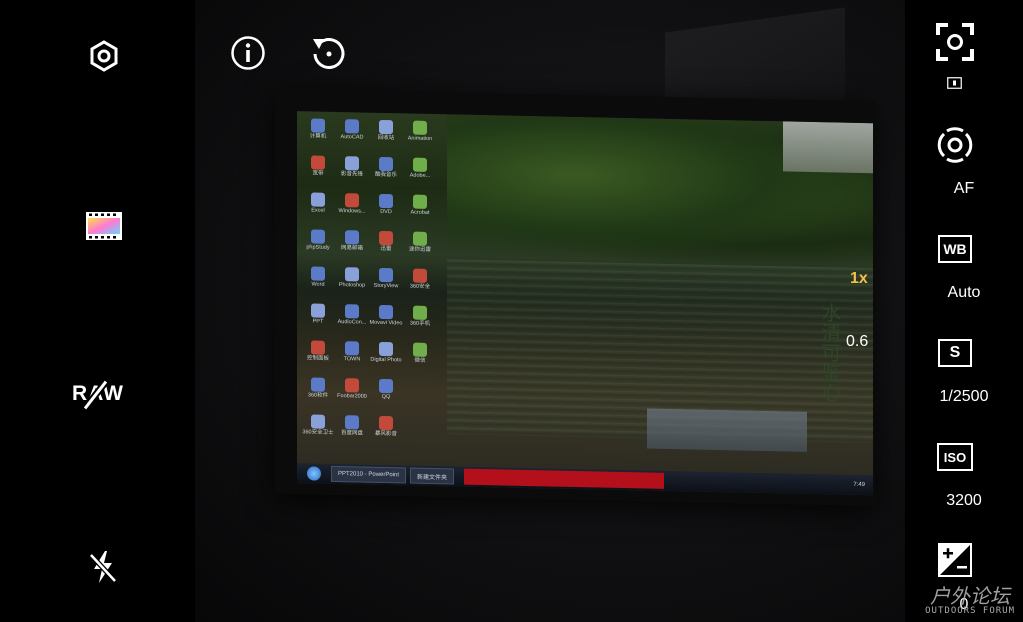  I want to click on wb-icon: WB, so click(955, 249).